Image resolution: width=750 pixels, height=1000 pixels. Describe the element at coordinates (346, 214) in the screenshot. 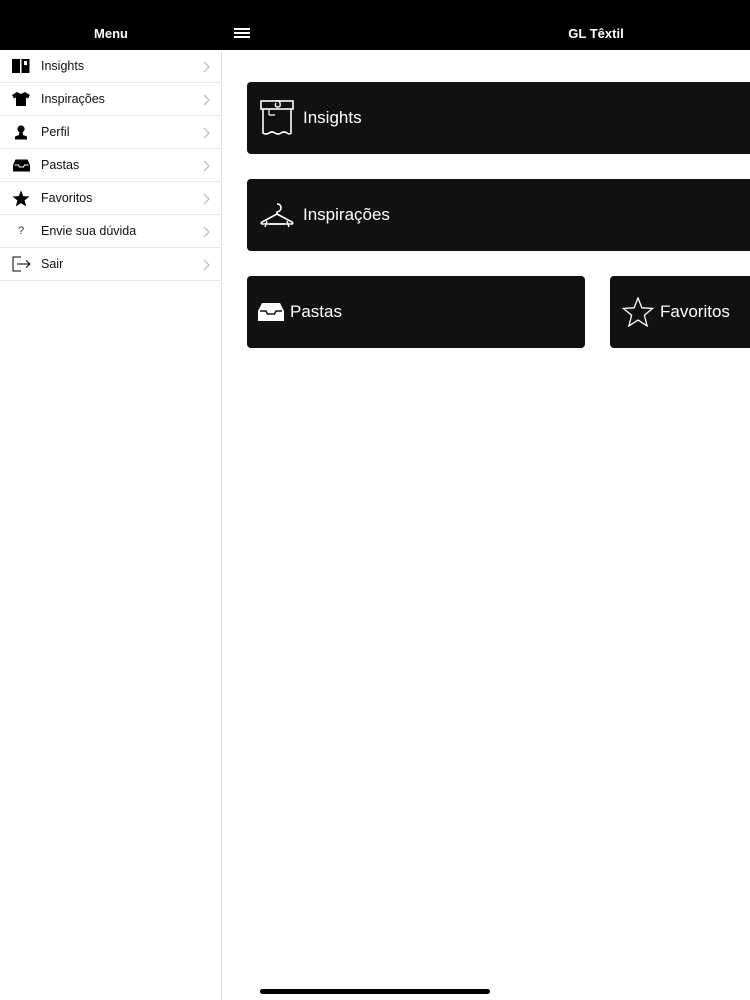

I see `inspiracoes-card-label: Inspirações` at that location.